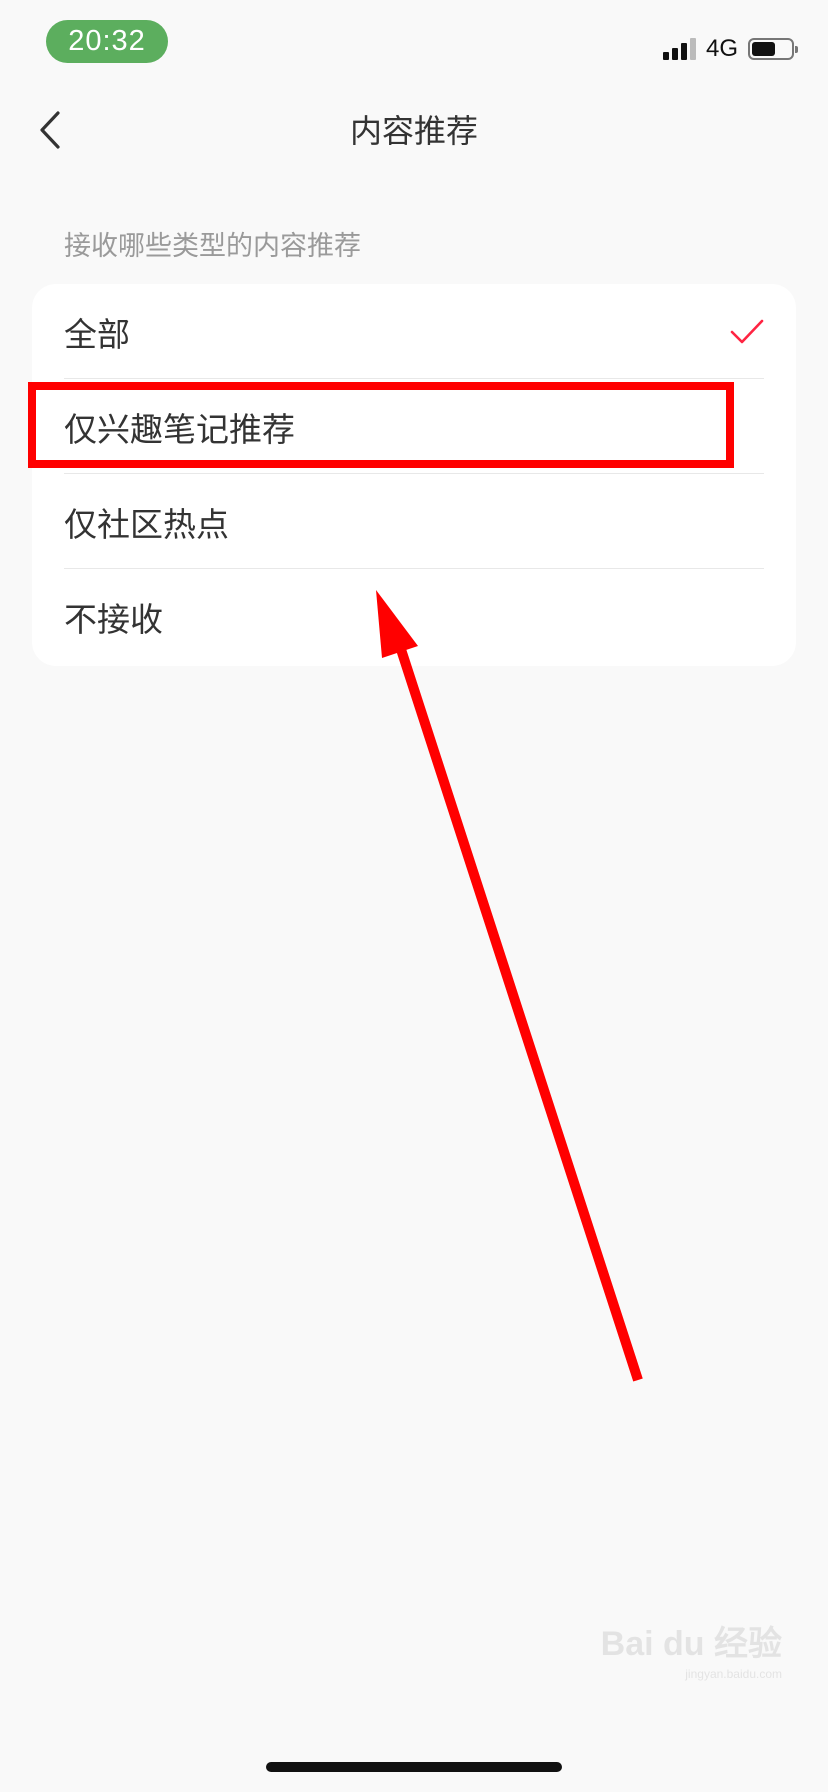  What do you see at coordinates (179, 429) in the screenshot?
I see `option-label: 仅兴趣笔记推荐` at bounding box center [179, 429].